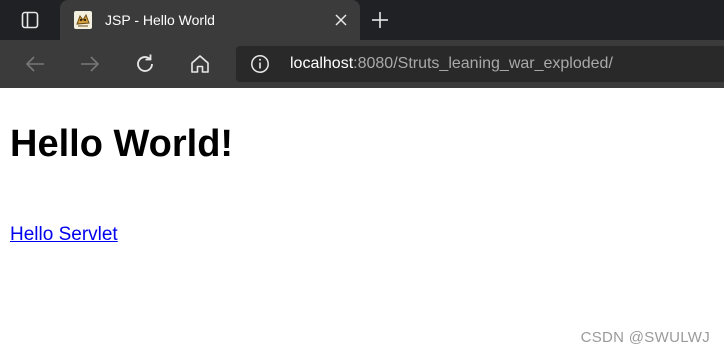  I want to click on close-icon, so click(341, 20).